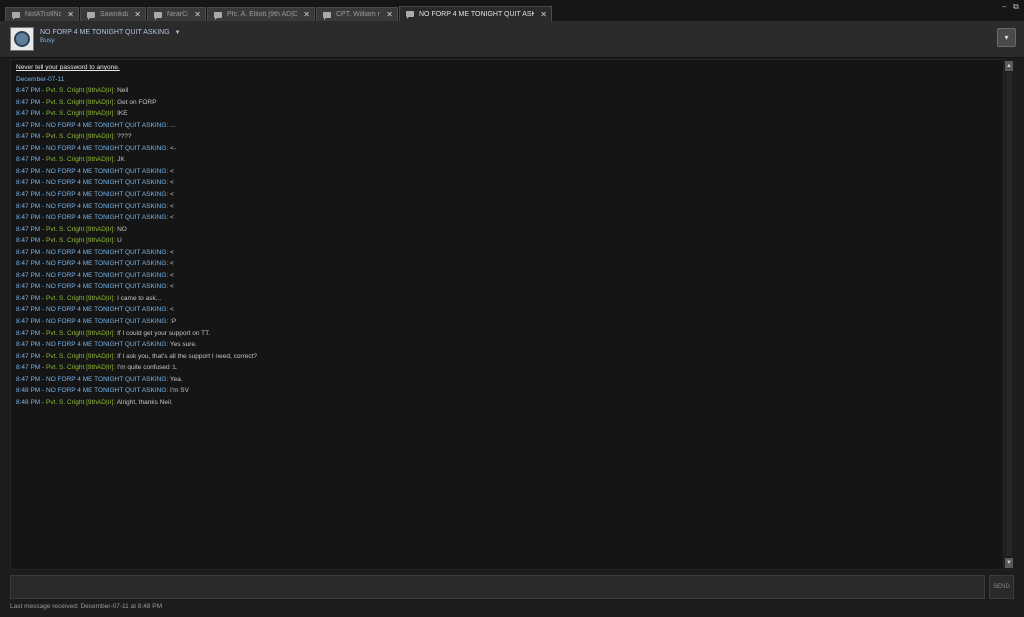 This screenshot has height=617, width=1024. Describe the element at coordinates (1009, 66) in the screenshot. I see `scroll-up-icon: ▲` at that location.